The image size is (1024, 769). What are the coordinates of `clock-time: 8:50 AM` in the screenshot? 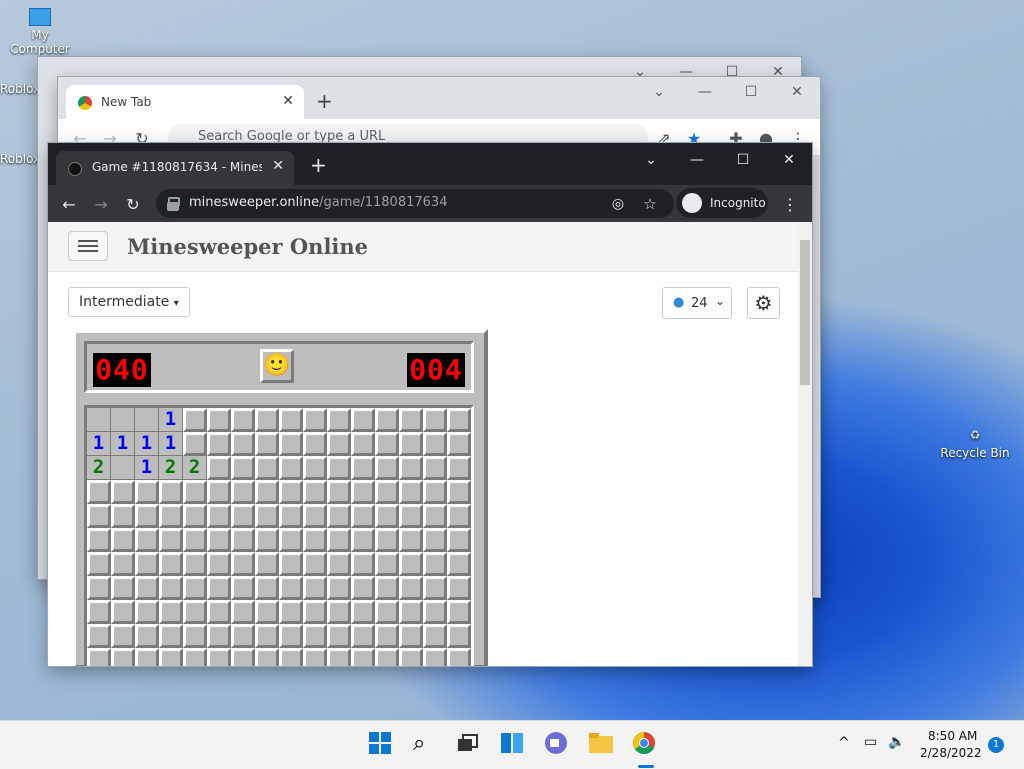 It's located at (952, 736).